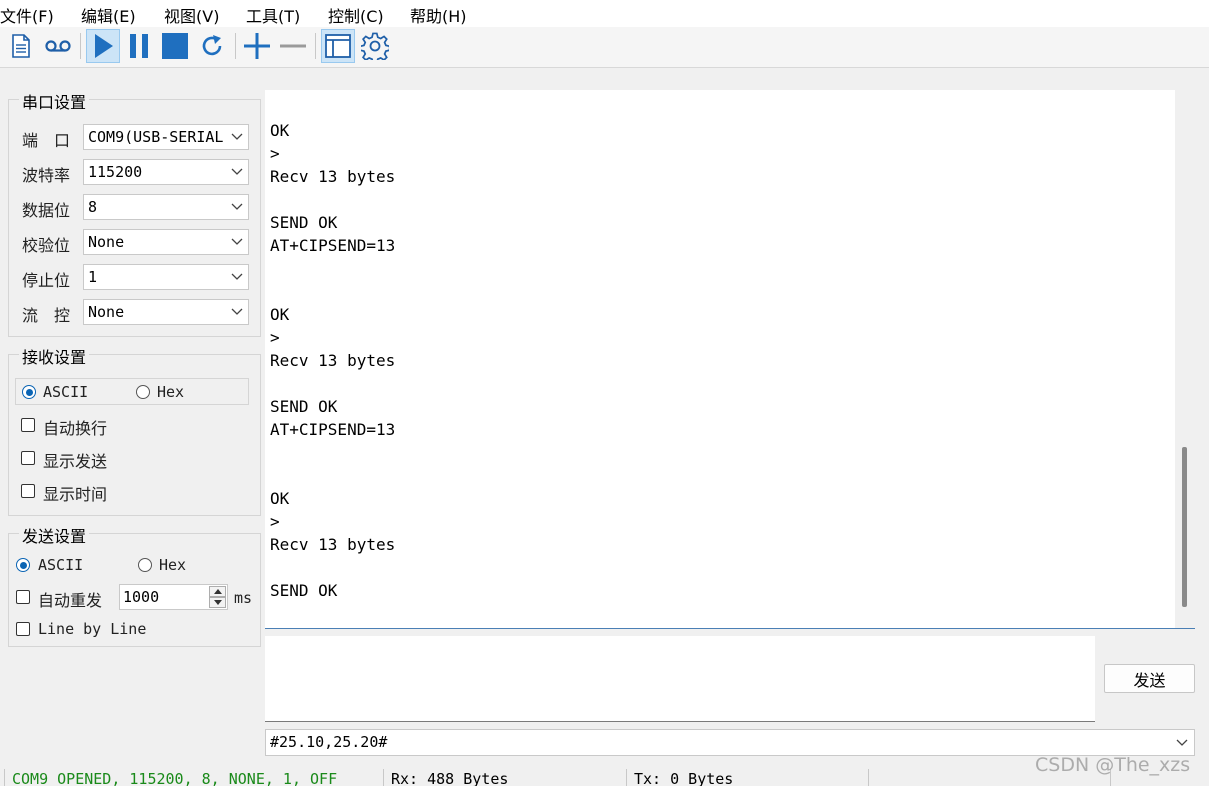  Describe the element at coordinates (173, 597) in the screenshot. I see `interval-spinner: 1000` at that location.